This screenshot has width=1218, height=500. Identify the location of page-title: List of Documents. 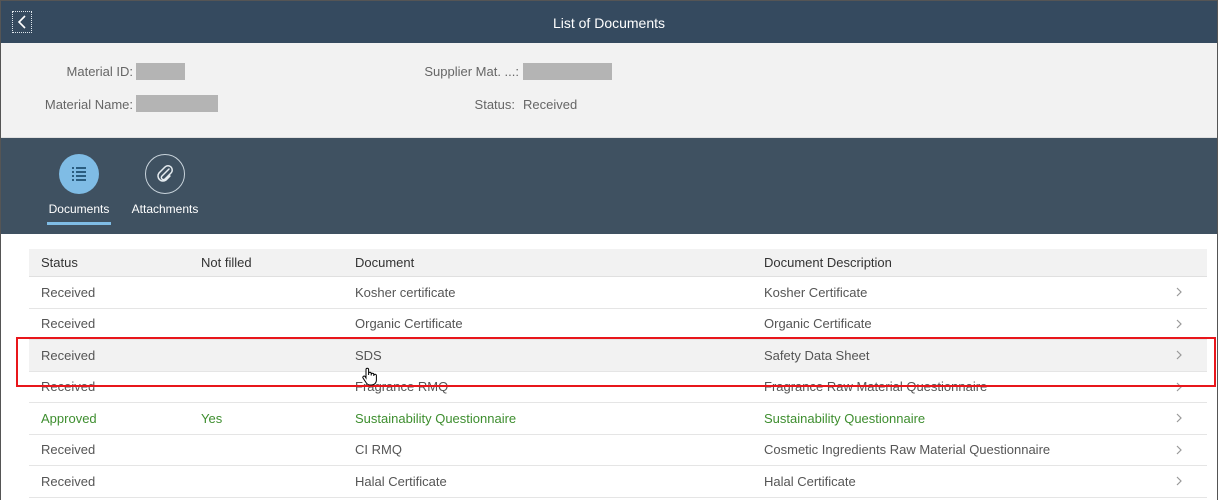
(609, 23).